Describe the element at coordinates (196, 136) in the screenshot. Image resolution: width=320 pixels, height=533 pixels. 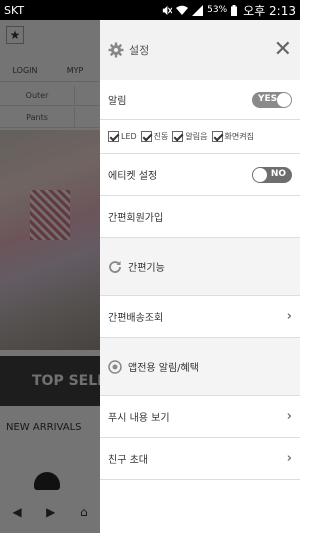
I see `checkbox-label: 알림음` at that location.